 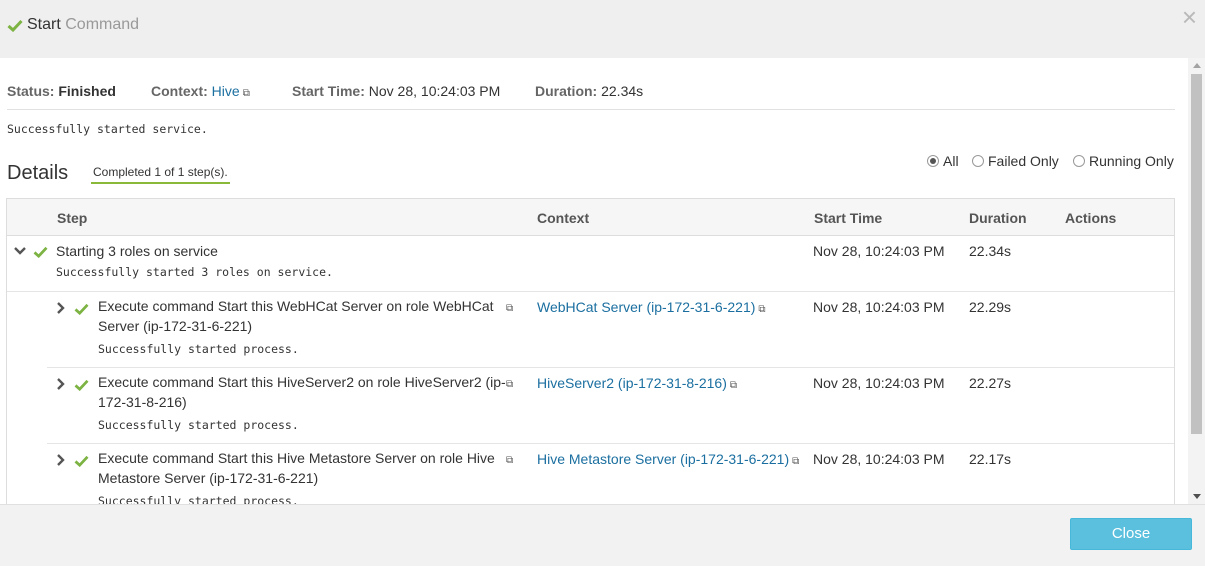 What do you see at coordinates (160, 174) in the screenshot?
I see `completed-tab: Completed 1 of 1 step(s).` at bounding box center [160, 174].